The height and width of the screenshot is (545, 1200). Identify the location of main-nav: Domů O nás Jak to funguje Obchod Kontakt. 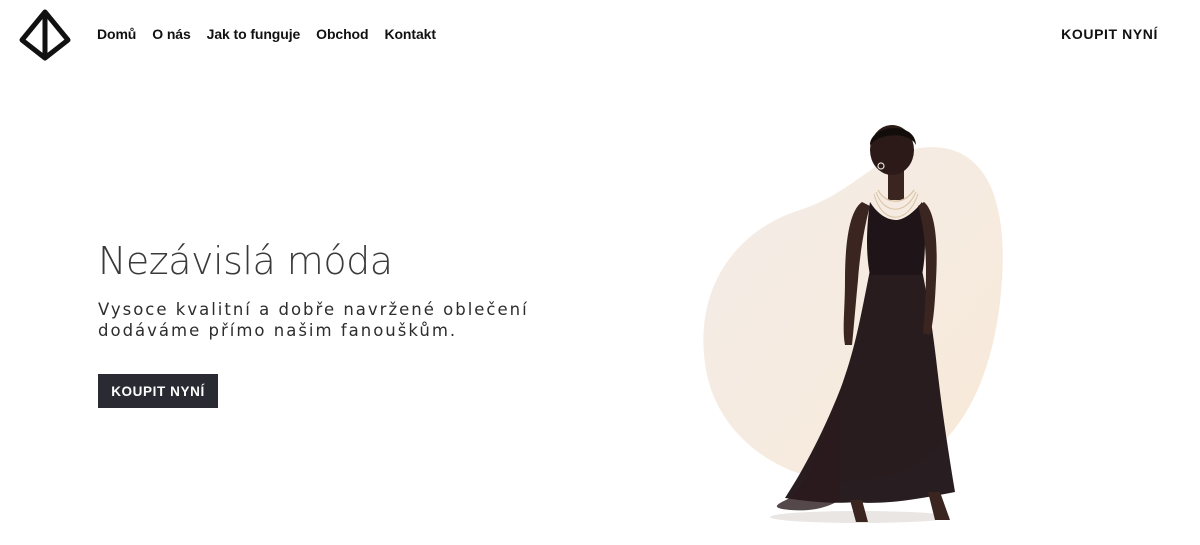
(266, 34).